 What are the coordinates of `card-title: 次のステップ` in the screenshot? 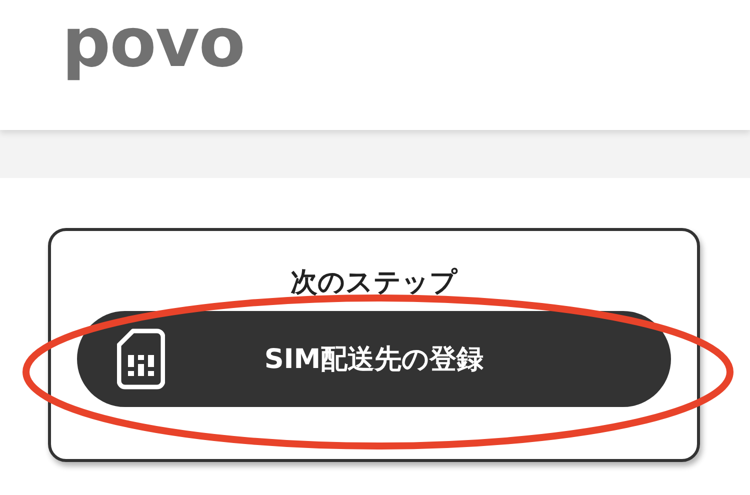 It's located at (374, 283).